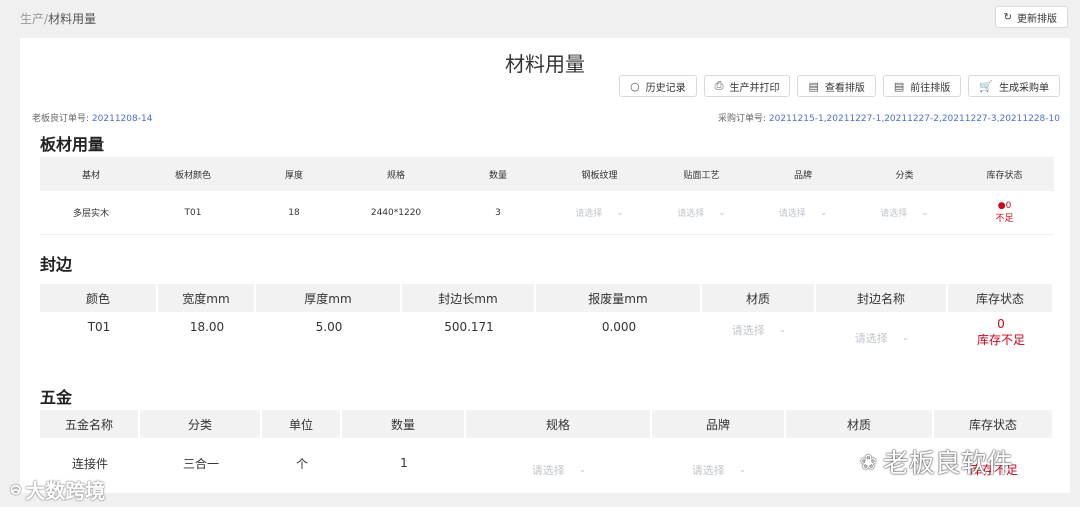 This screenshot has width=1080, height=507. What do you see at coordinates (72, 19) in the screenshot?
I see `breadcrumb-current: 材料用量` at bounding box center [72, 19].